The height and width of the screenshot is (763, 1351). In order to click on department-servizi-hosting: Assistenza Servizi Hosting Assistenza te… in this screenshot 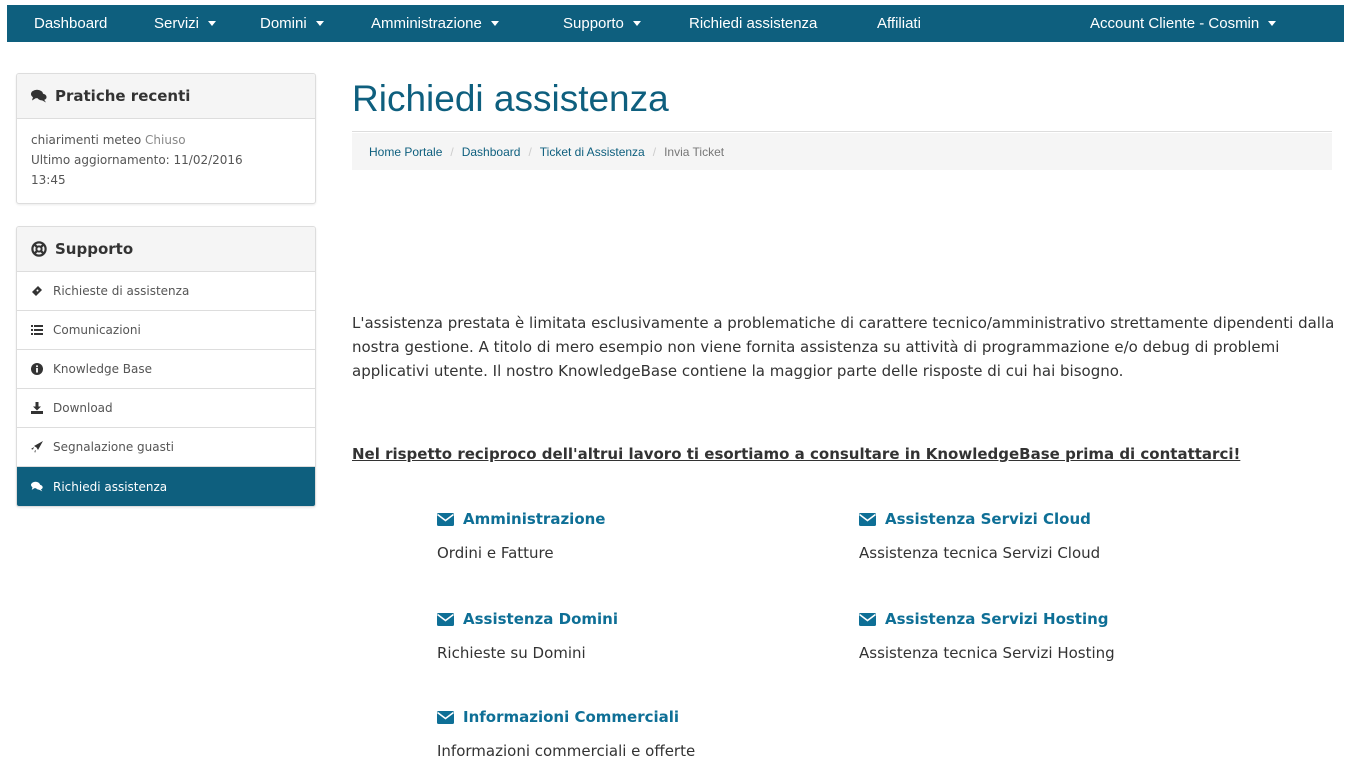, I will do `click(1049, 635)`.